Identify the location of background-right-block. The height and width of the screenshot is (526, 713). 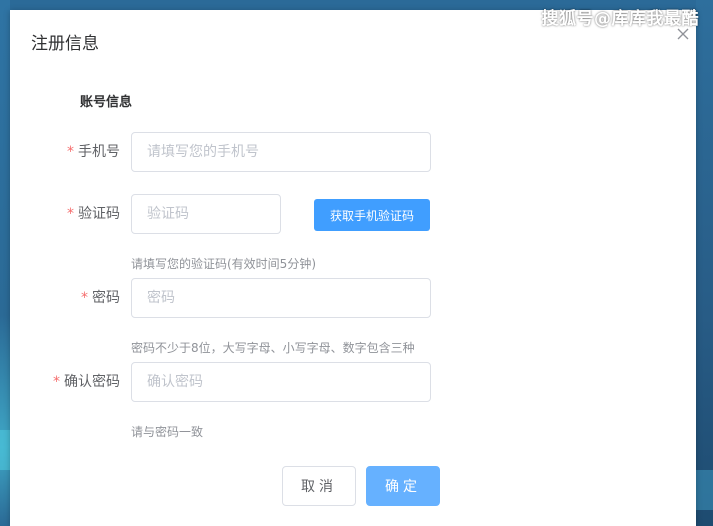
(704, 490).